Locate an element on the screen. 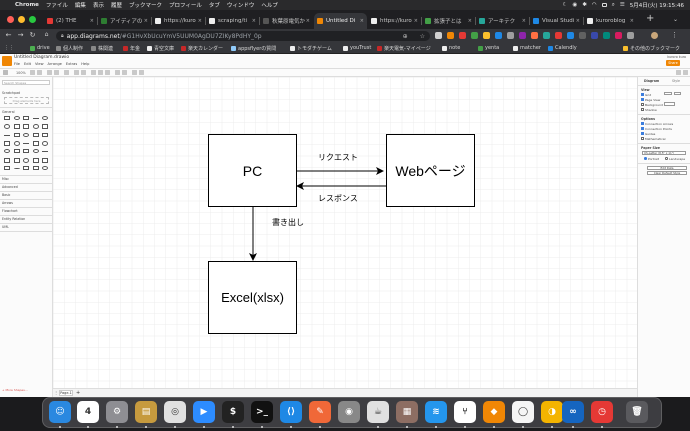 This screenshot has height=431, width=690. section-entity-relation: Entity Relation is located at coordinates (13, 219).